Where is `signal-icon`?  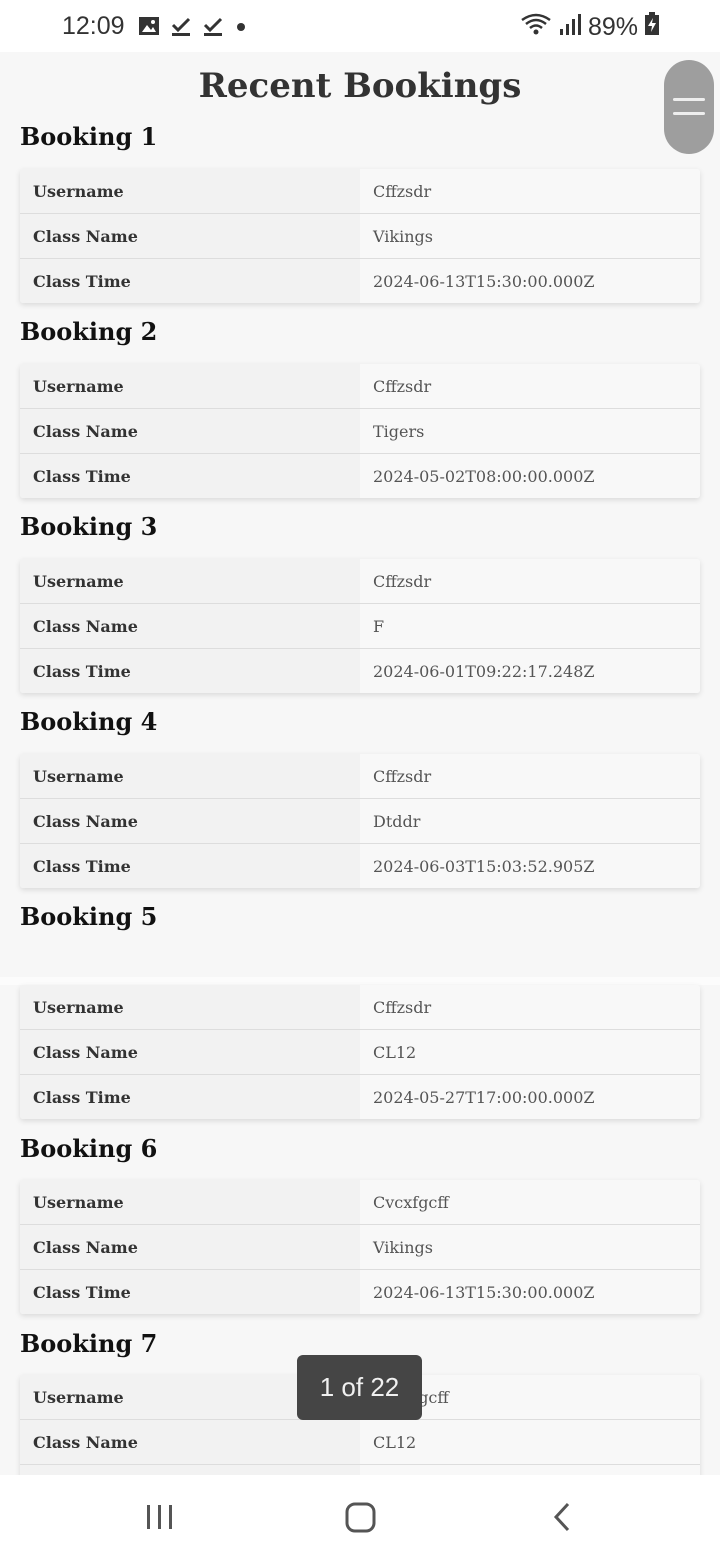
signal-icon is located at coordinates (570, 27).